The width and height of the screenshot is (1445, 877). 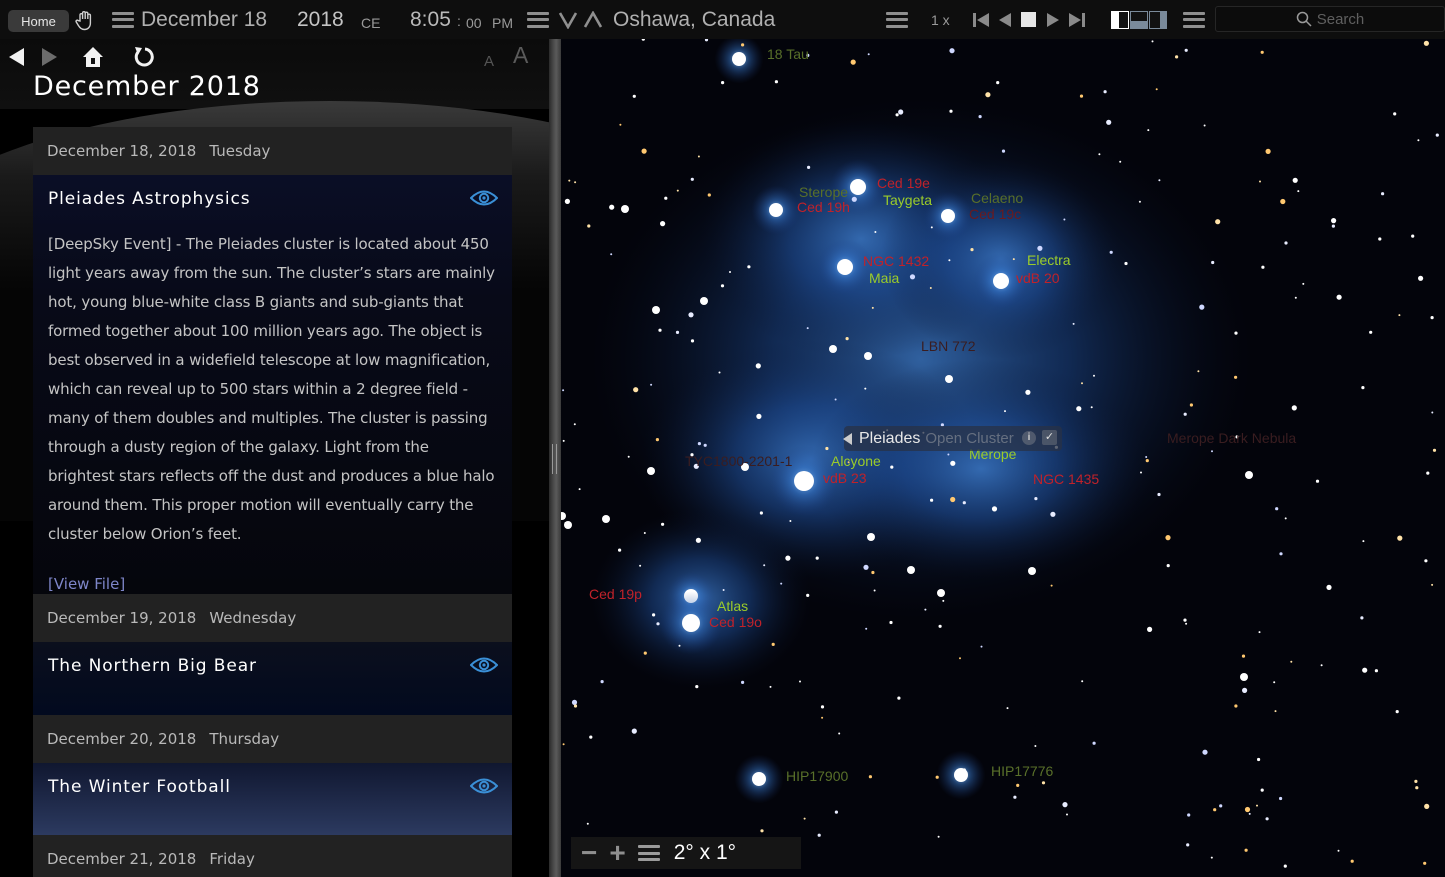 I want to click on sky-object-label: Ced 19h, so click(x=823, y=207).